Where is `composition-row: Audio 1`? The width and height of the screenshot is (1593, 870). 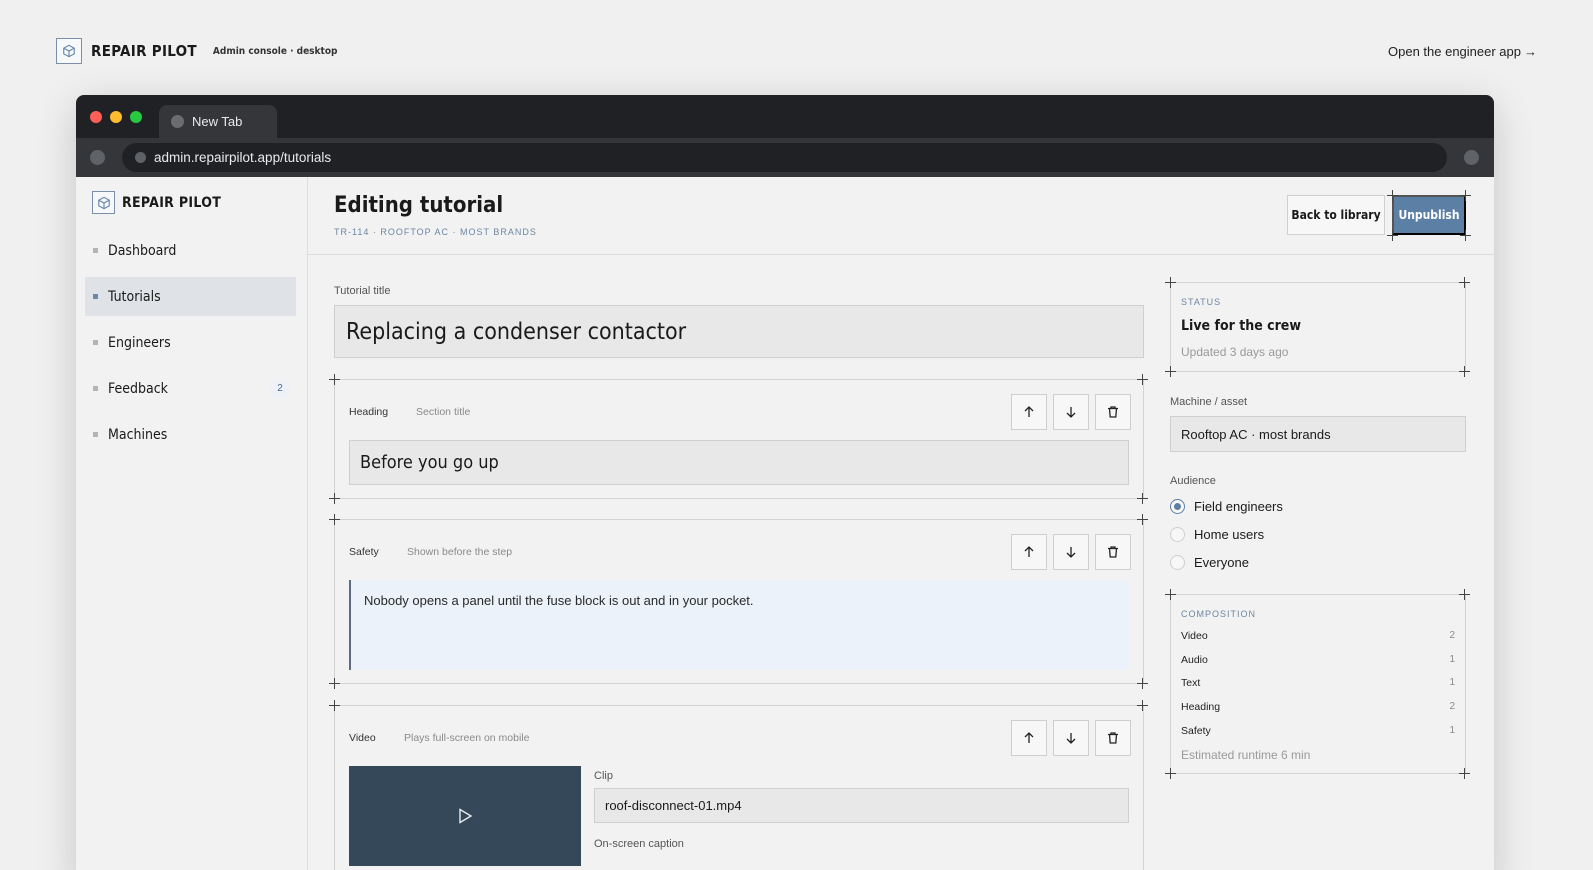
composition-row: Audio 1 is located at coordinates (1318, 661).